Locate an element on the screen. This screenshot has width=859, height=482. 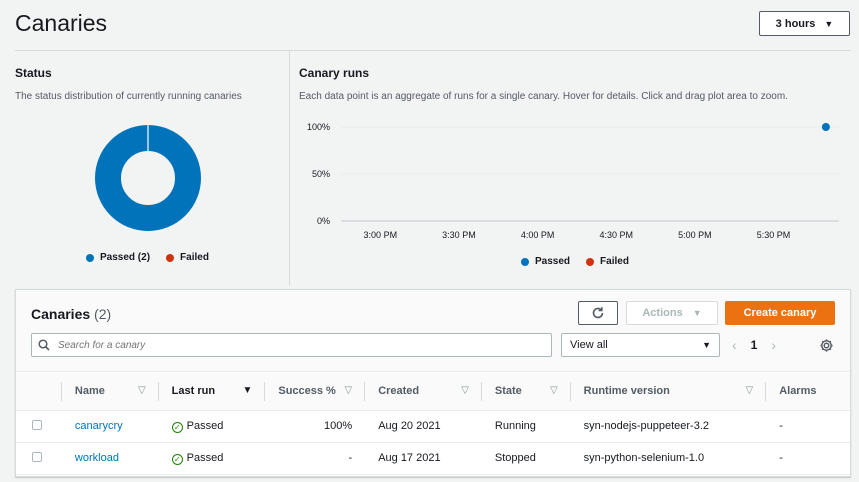
x-tick-label: 3:30 PM is located at coordinates (459, 235).